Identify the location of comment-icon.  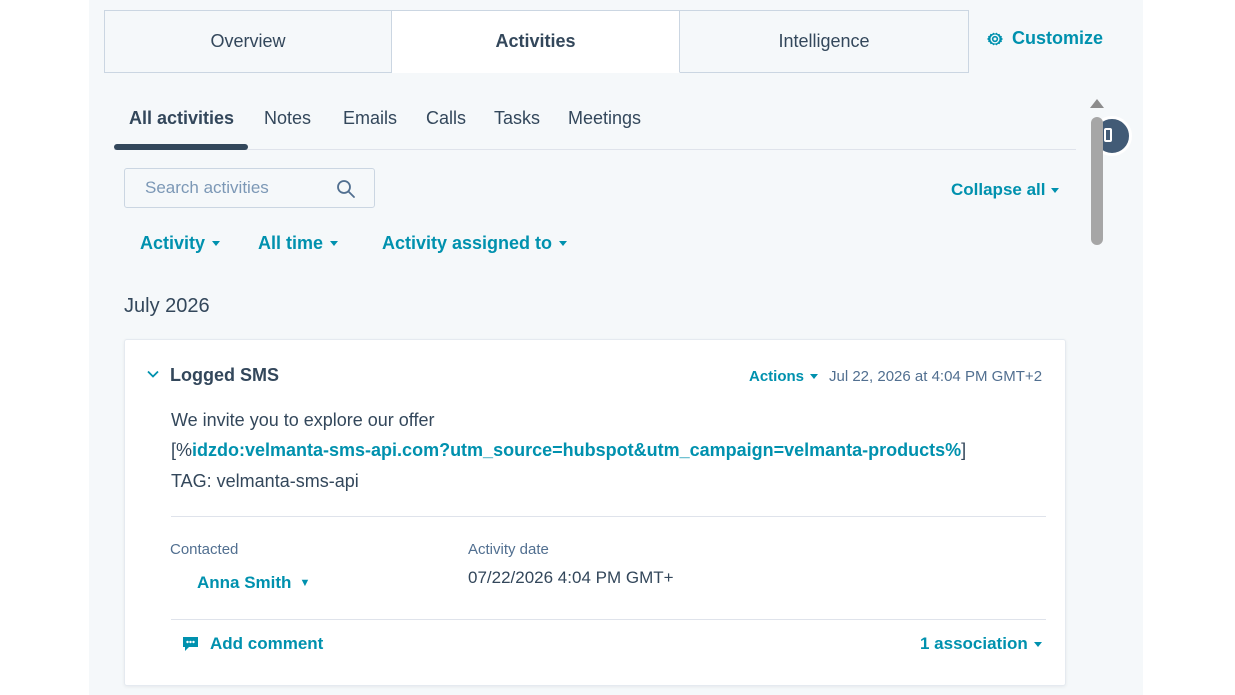
(190, 644).